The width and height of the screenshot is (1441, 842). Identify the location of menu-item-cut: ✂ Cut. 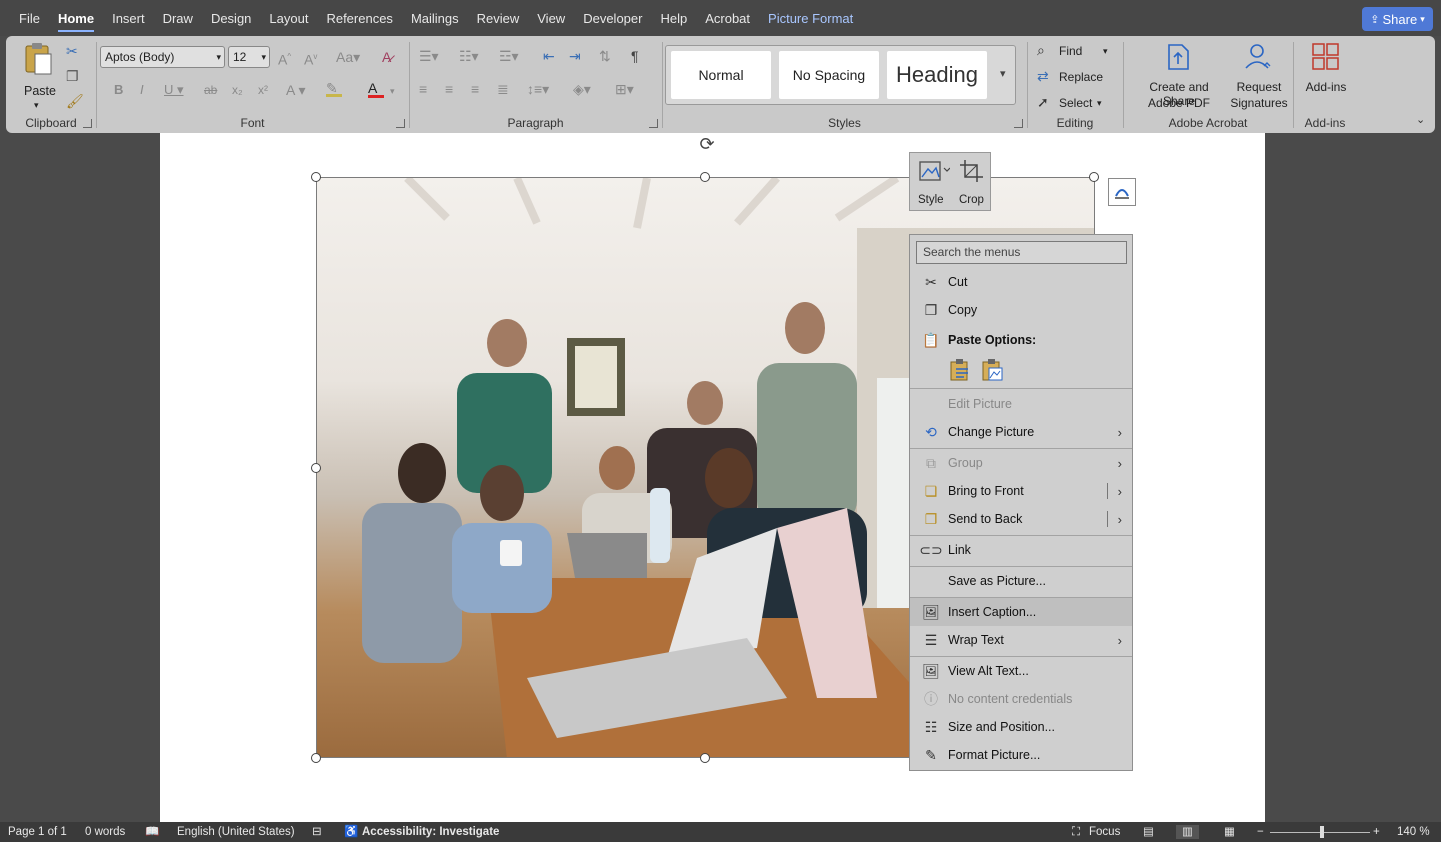
(1021, 282).